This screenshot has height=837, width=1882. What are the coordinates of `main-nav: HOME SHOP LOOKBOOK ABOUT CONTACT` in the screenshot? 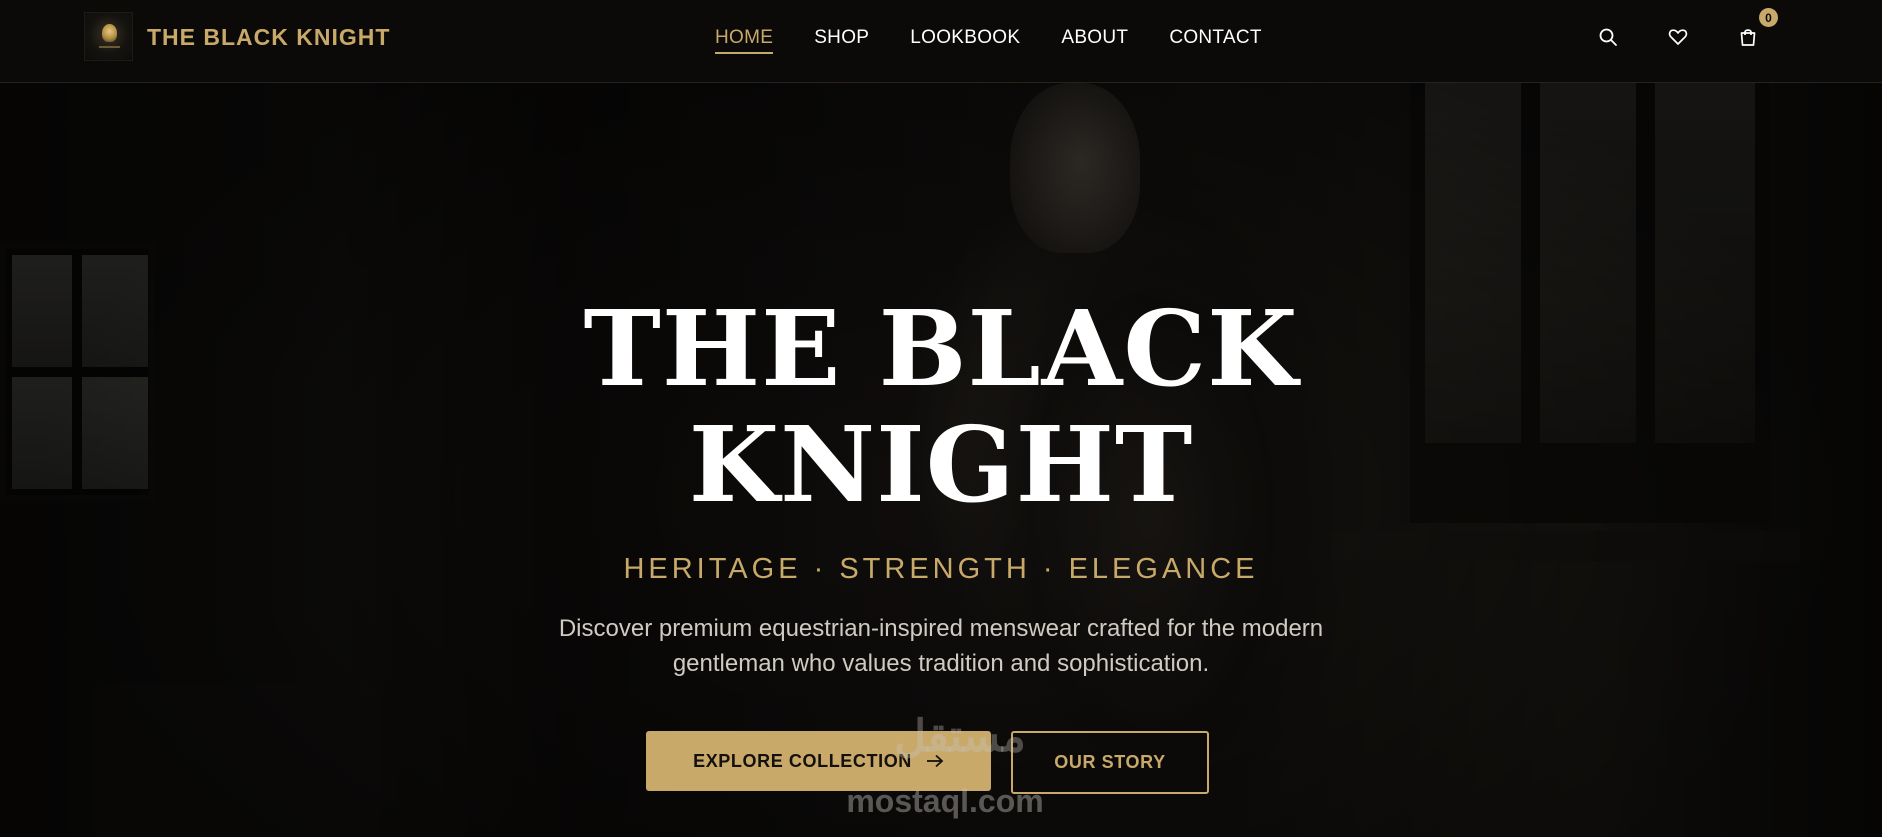 It's located at (988, 40).